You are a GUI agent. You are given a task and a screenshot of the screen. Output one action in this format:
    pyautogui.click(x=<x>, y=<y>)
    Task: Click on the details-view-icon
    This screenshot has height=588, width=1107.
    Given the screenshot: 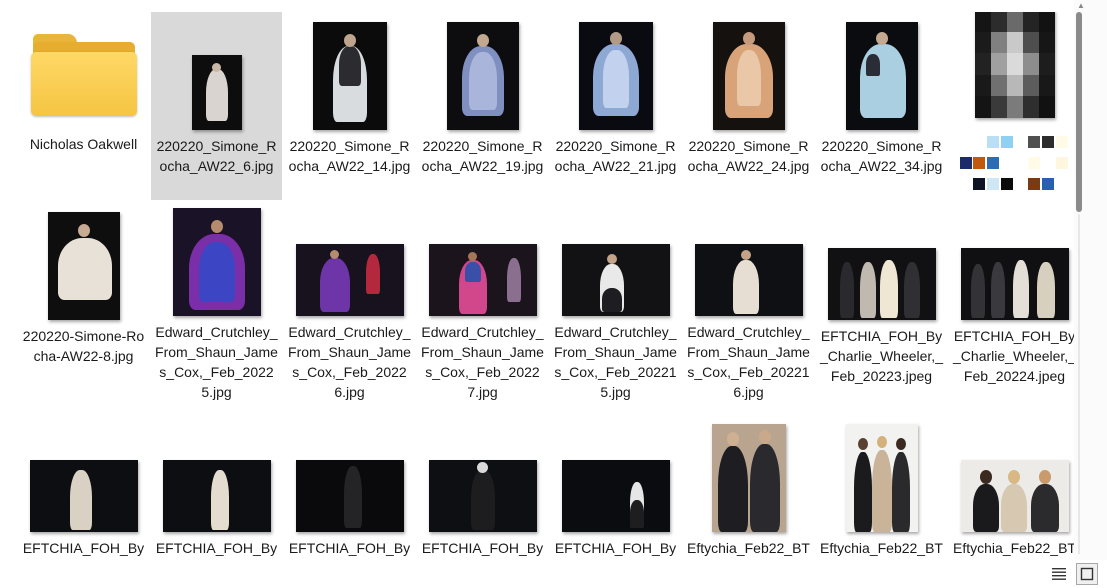 What is the action you would take?
    pyautogui.click(x=1059, y=574)
    